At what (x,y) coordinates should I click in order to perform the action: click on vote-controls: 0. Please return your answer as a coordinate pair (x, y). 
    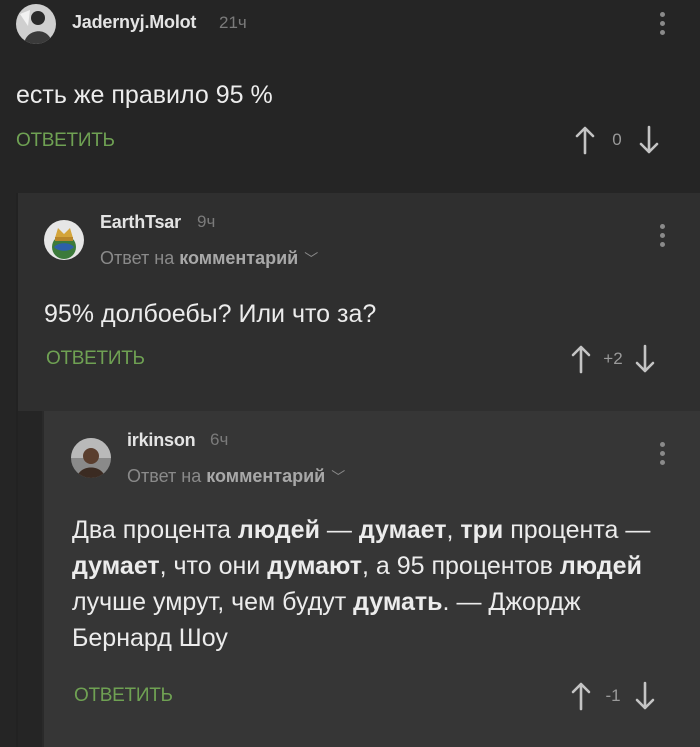
    Looking at the image, I should click on (617, 140).